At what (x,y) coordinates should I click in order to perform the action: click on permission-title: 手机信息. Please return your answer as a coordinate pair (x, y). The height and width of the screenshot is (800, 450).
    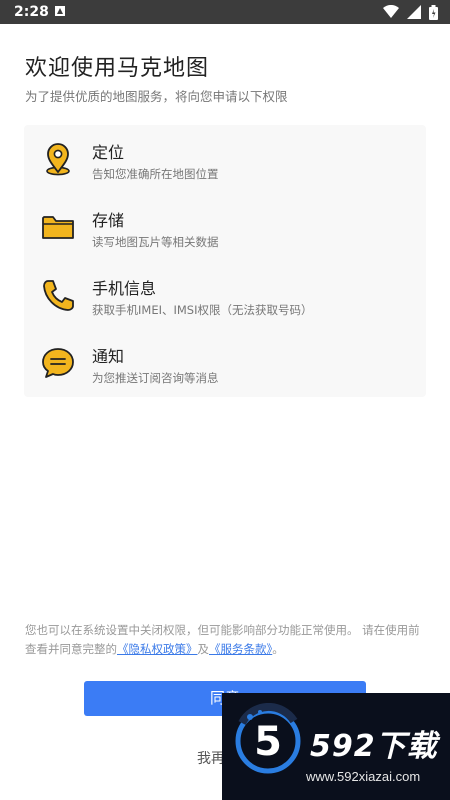
    Looking at the image, I should click on (124, 288).